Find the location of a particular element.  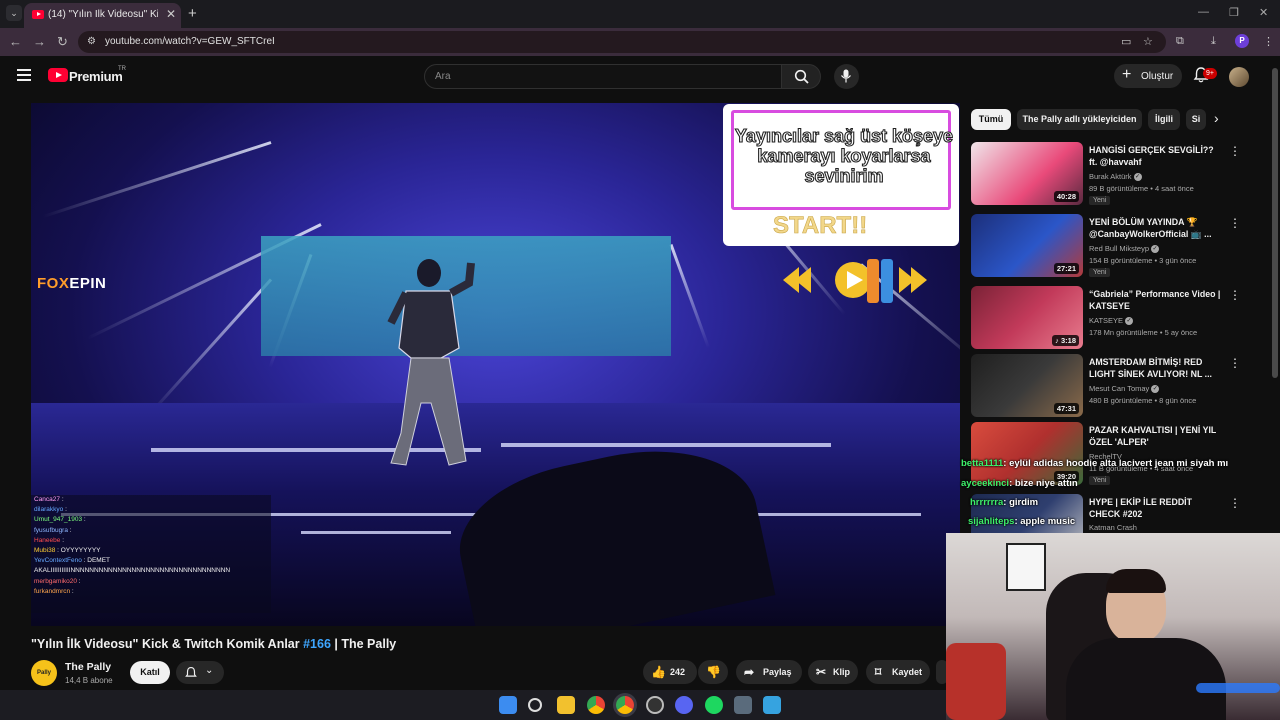

profile-avatar: P is located at coordinates (1242, 41).